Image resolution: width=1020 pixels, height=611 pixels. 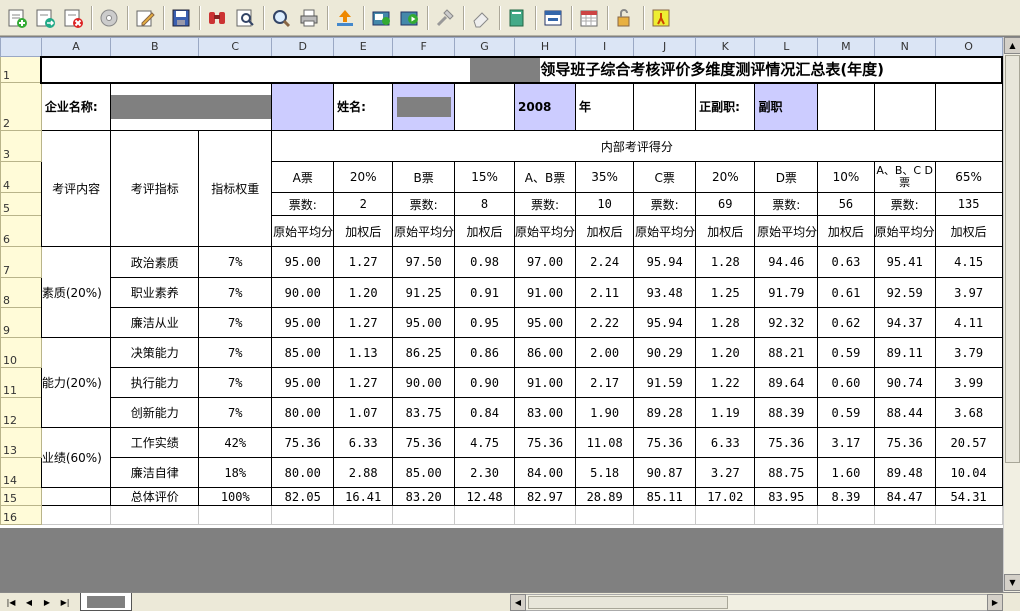 I want to click on vertical-scrollbar: ▲ ▼, so click(x=1011, y=314).